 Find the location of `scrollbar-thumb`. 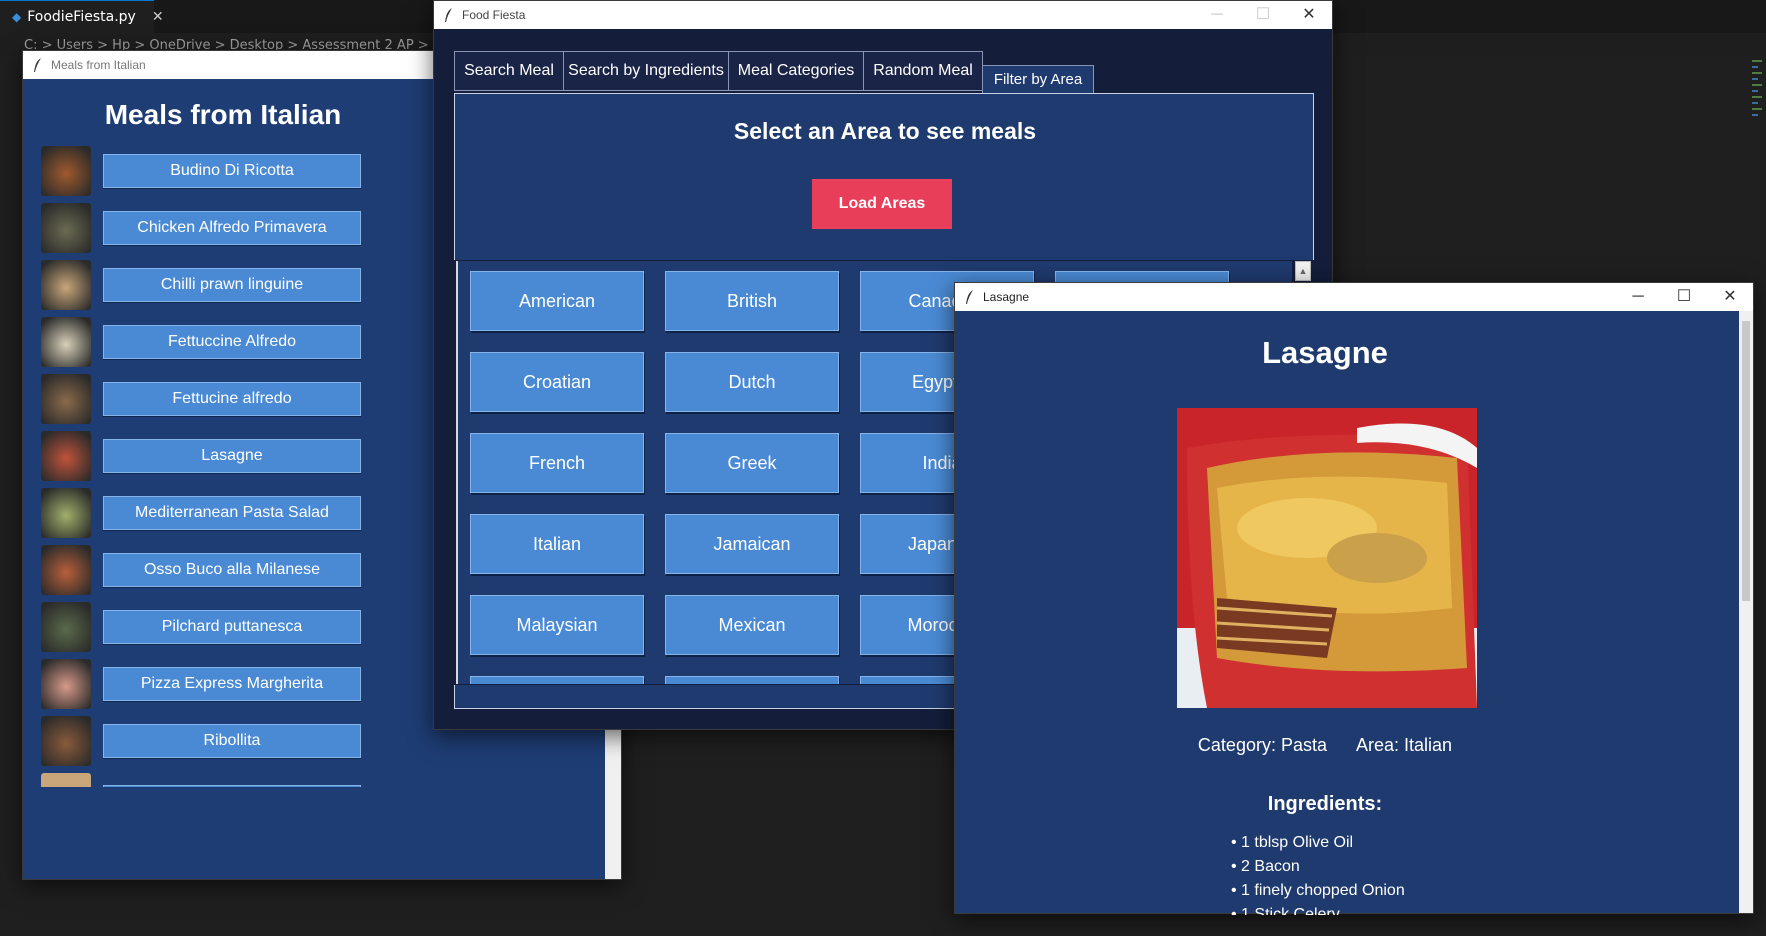

scrollbar-thumb is located at coordinates (1746, 461).